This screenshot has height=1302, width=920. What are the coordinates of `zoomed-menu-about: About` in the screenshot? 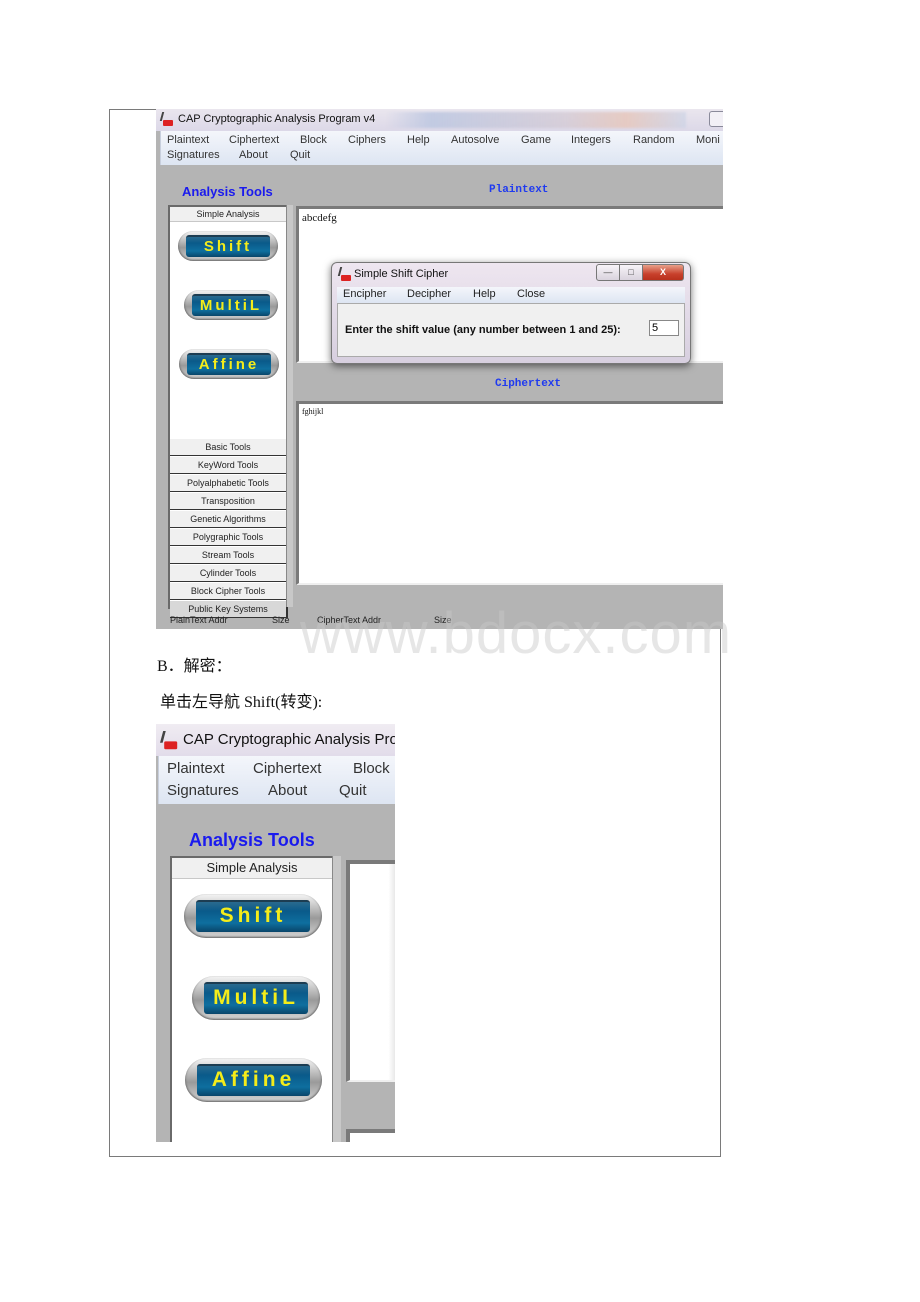 It's located at (287, 790).